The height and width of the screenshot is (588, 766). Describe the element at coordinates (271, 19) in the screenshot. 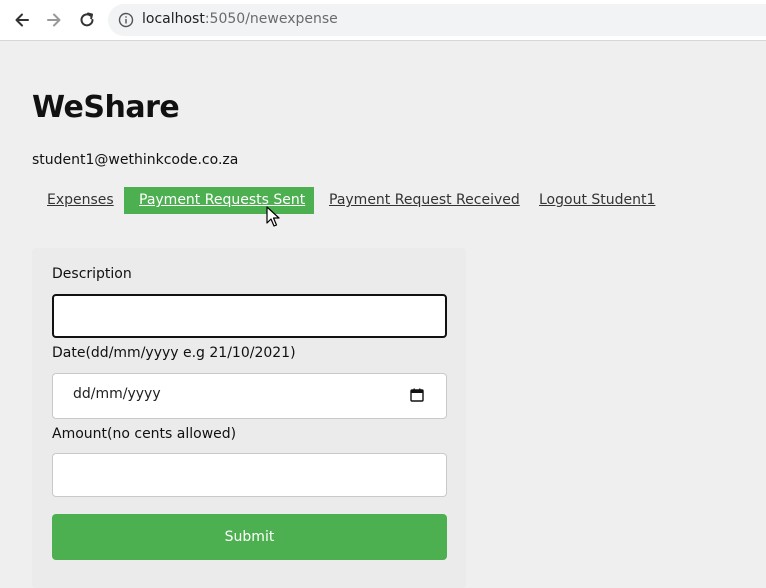

I see `url-path: :5050/newexpense` at that location.